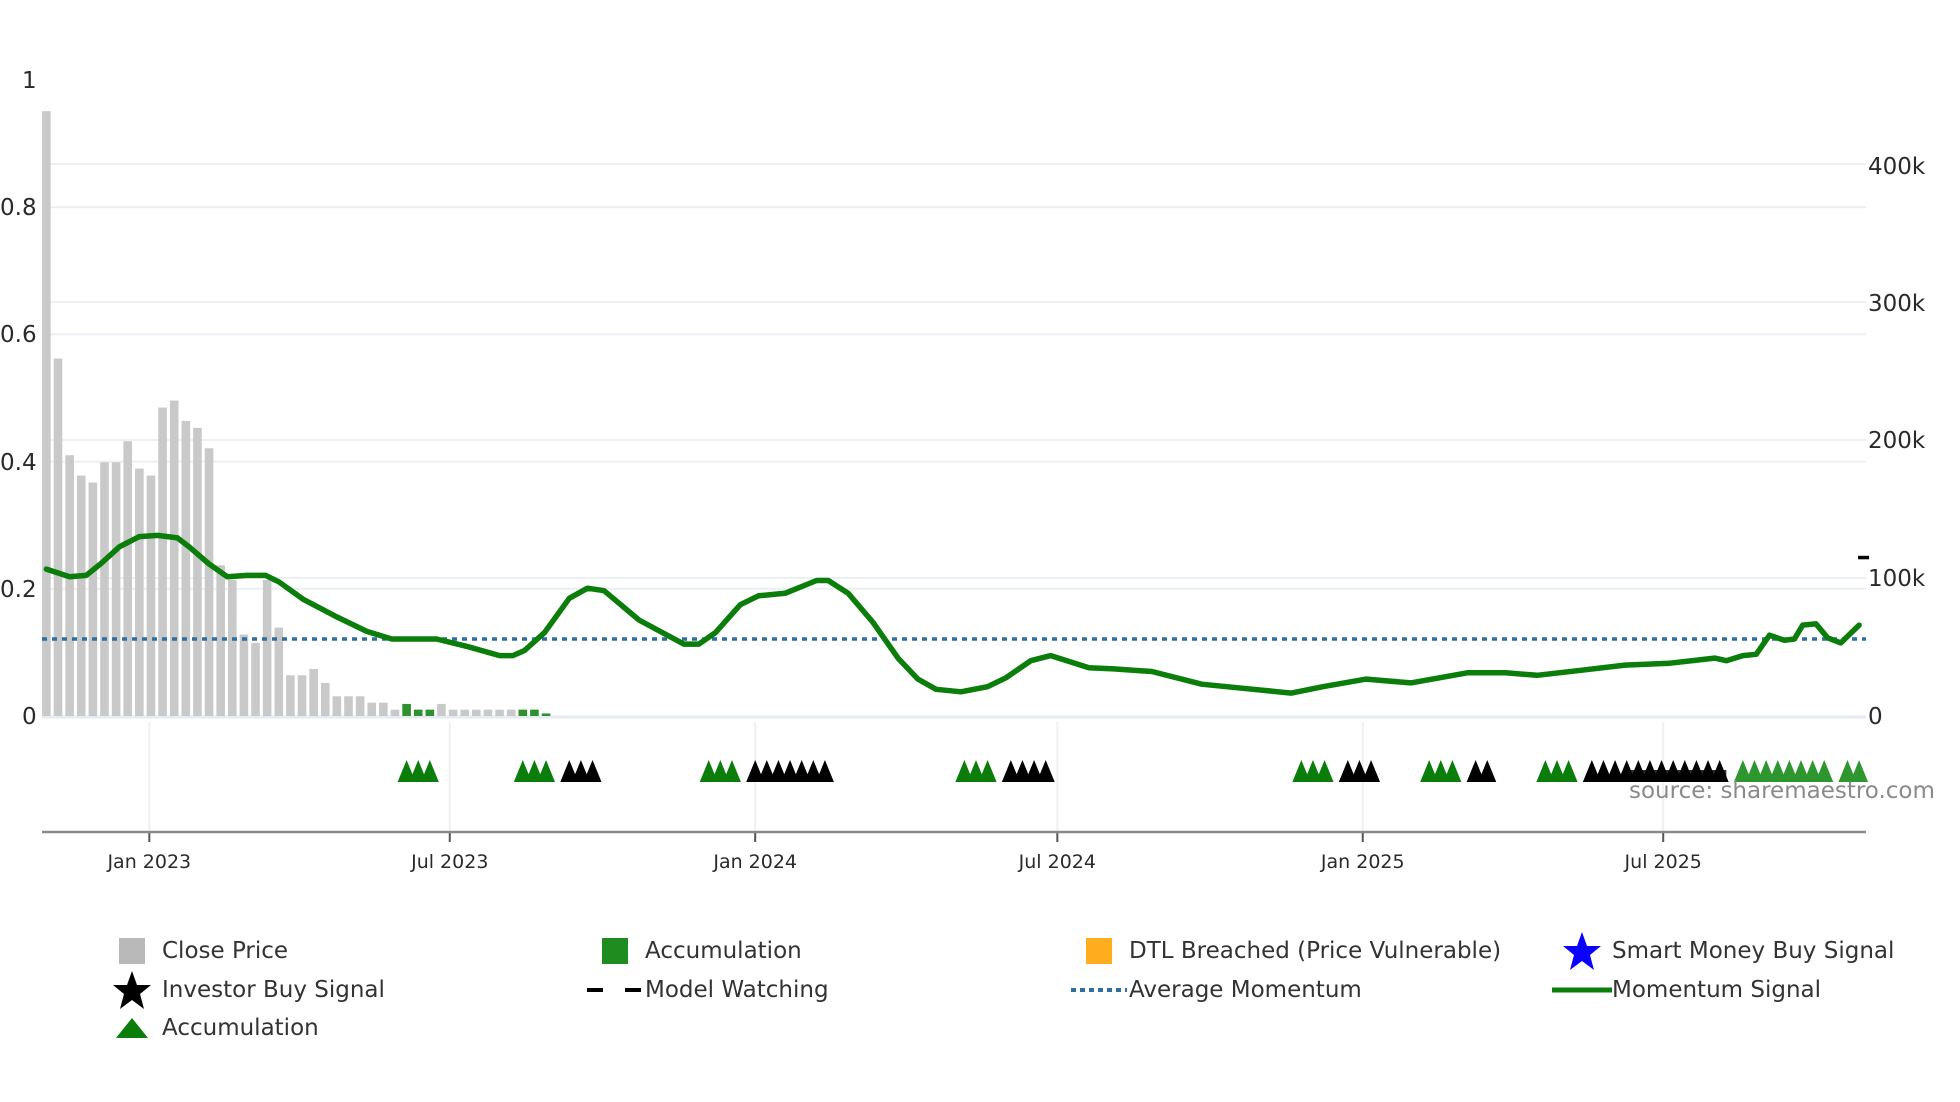 Image resolution: width=1960 pixels, height=1102 pixels. Describe the element at coordinates (225, 951) in the screenshot. I see `legend-label: Close Price` at that location.